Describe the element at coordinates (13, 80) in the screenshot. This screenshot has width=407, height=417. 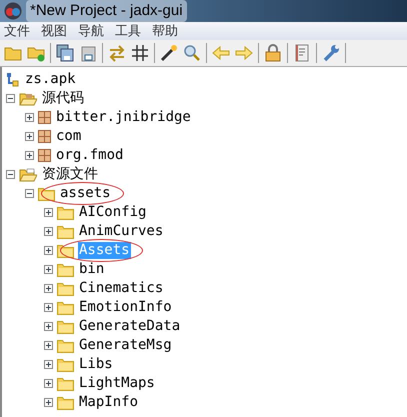
I see `project-icon` at that location.